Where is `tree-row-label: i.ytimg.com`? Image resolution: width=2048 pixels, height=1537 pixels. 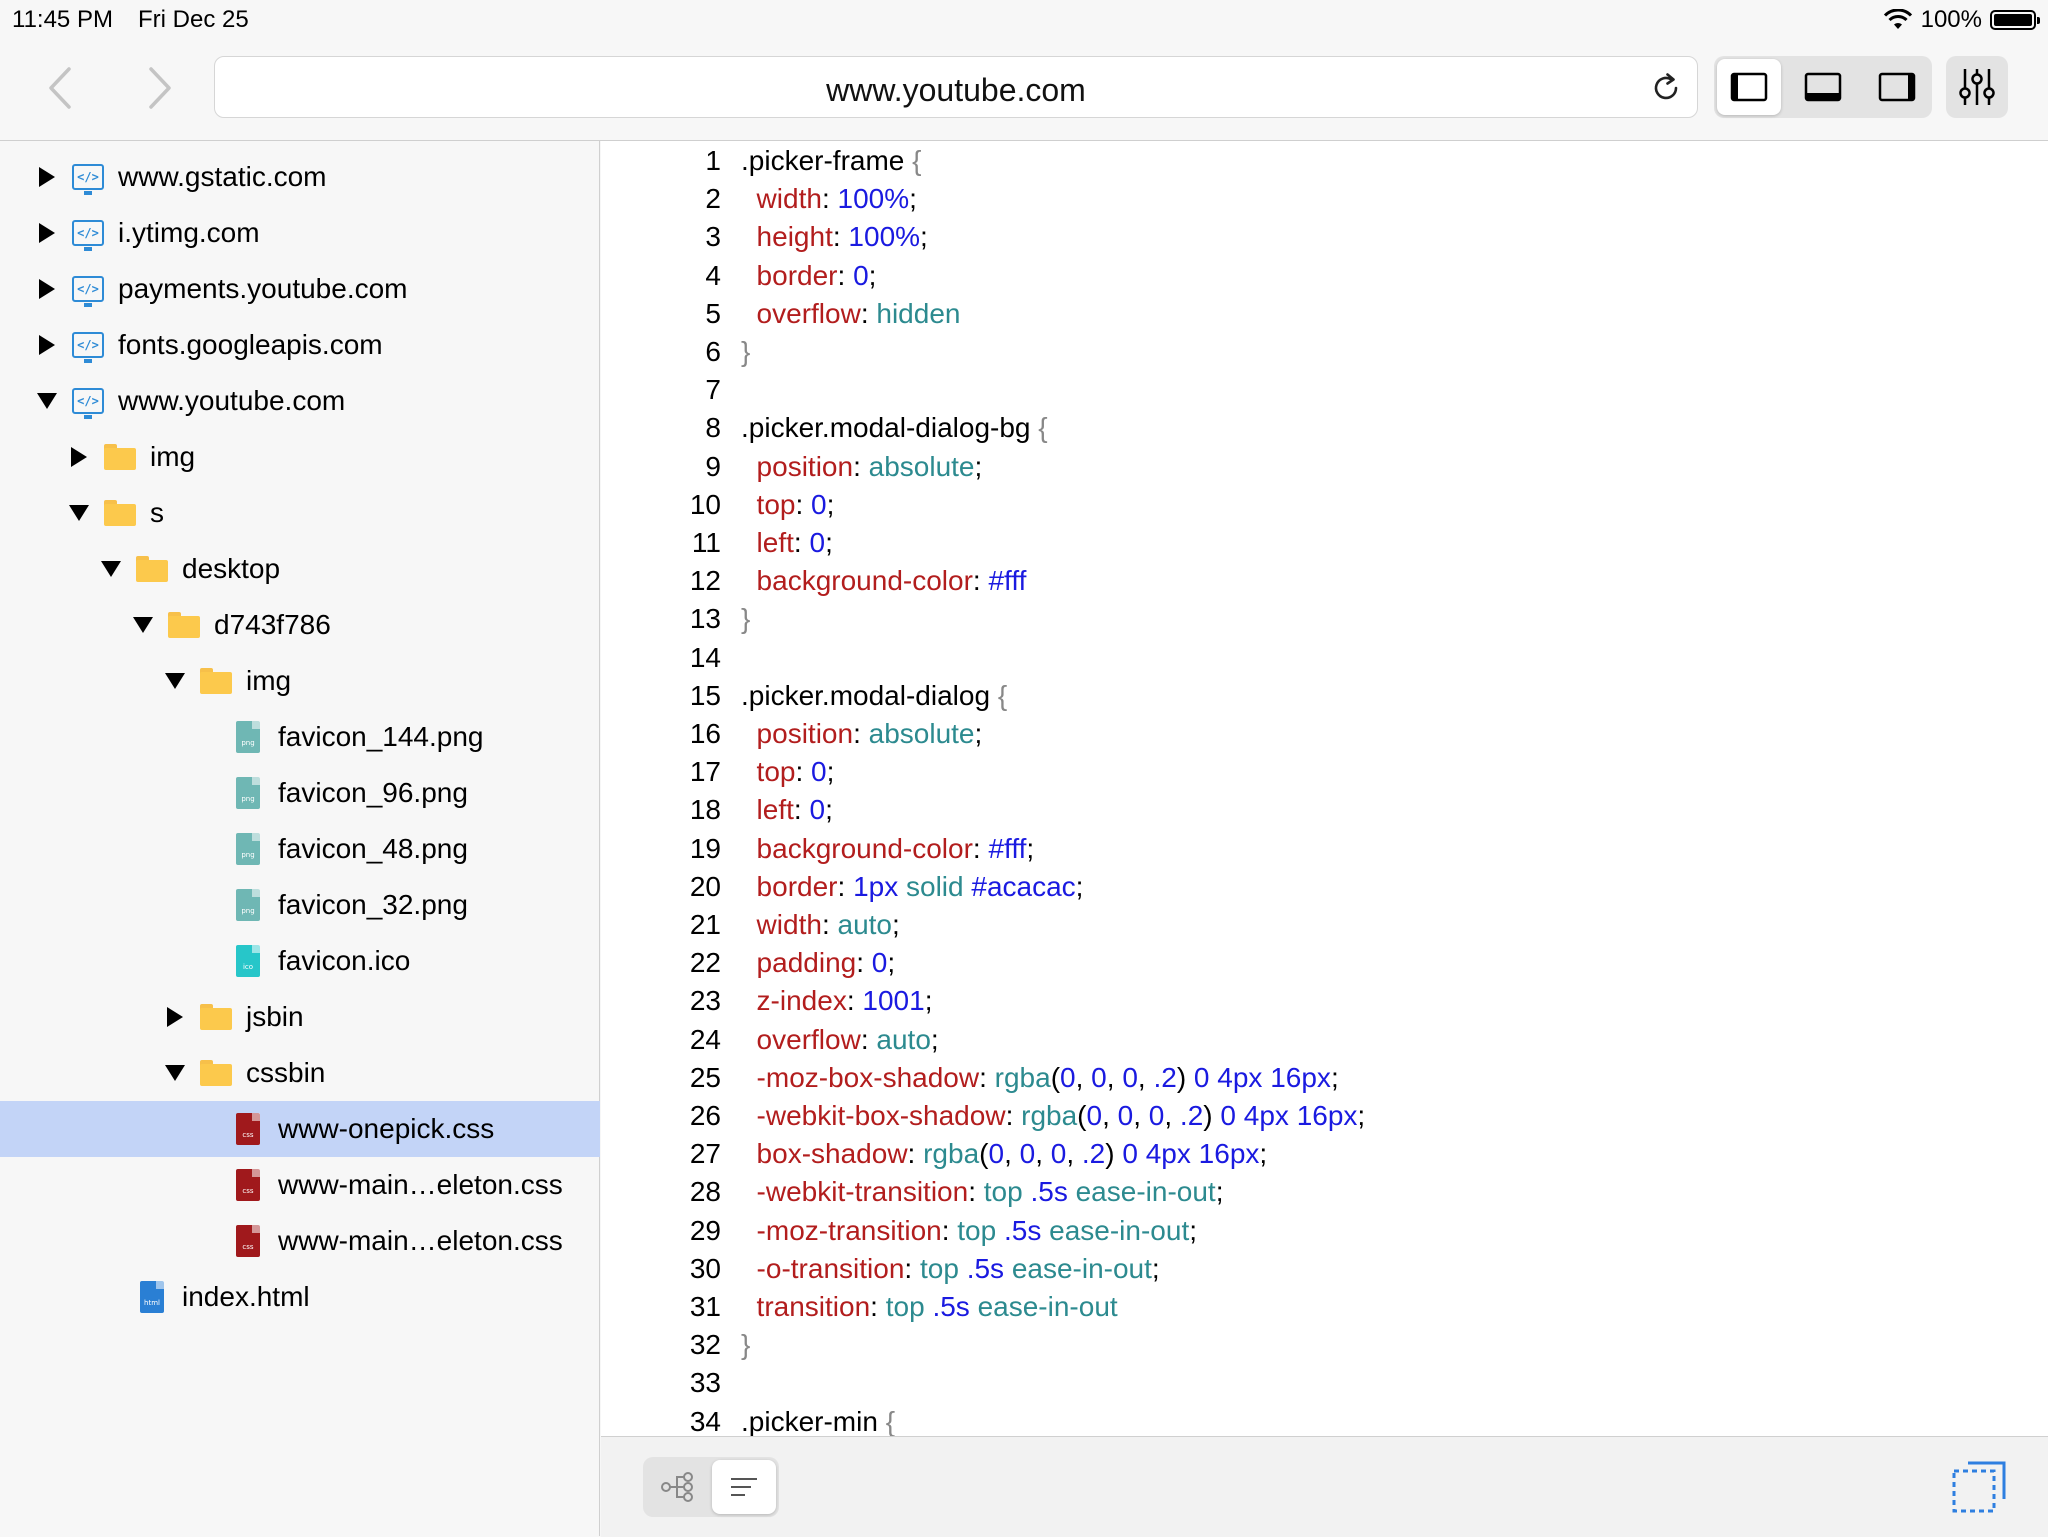
tree-row-label: i.ytimg.com is located at coordinates (189, 232).